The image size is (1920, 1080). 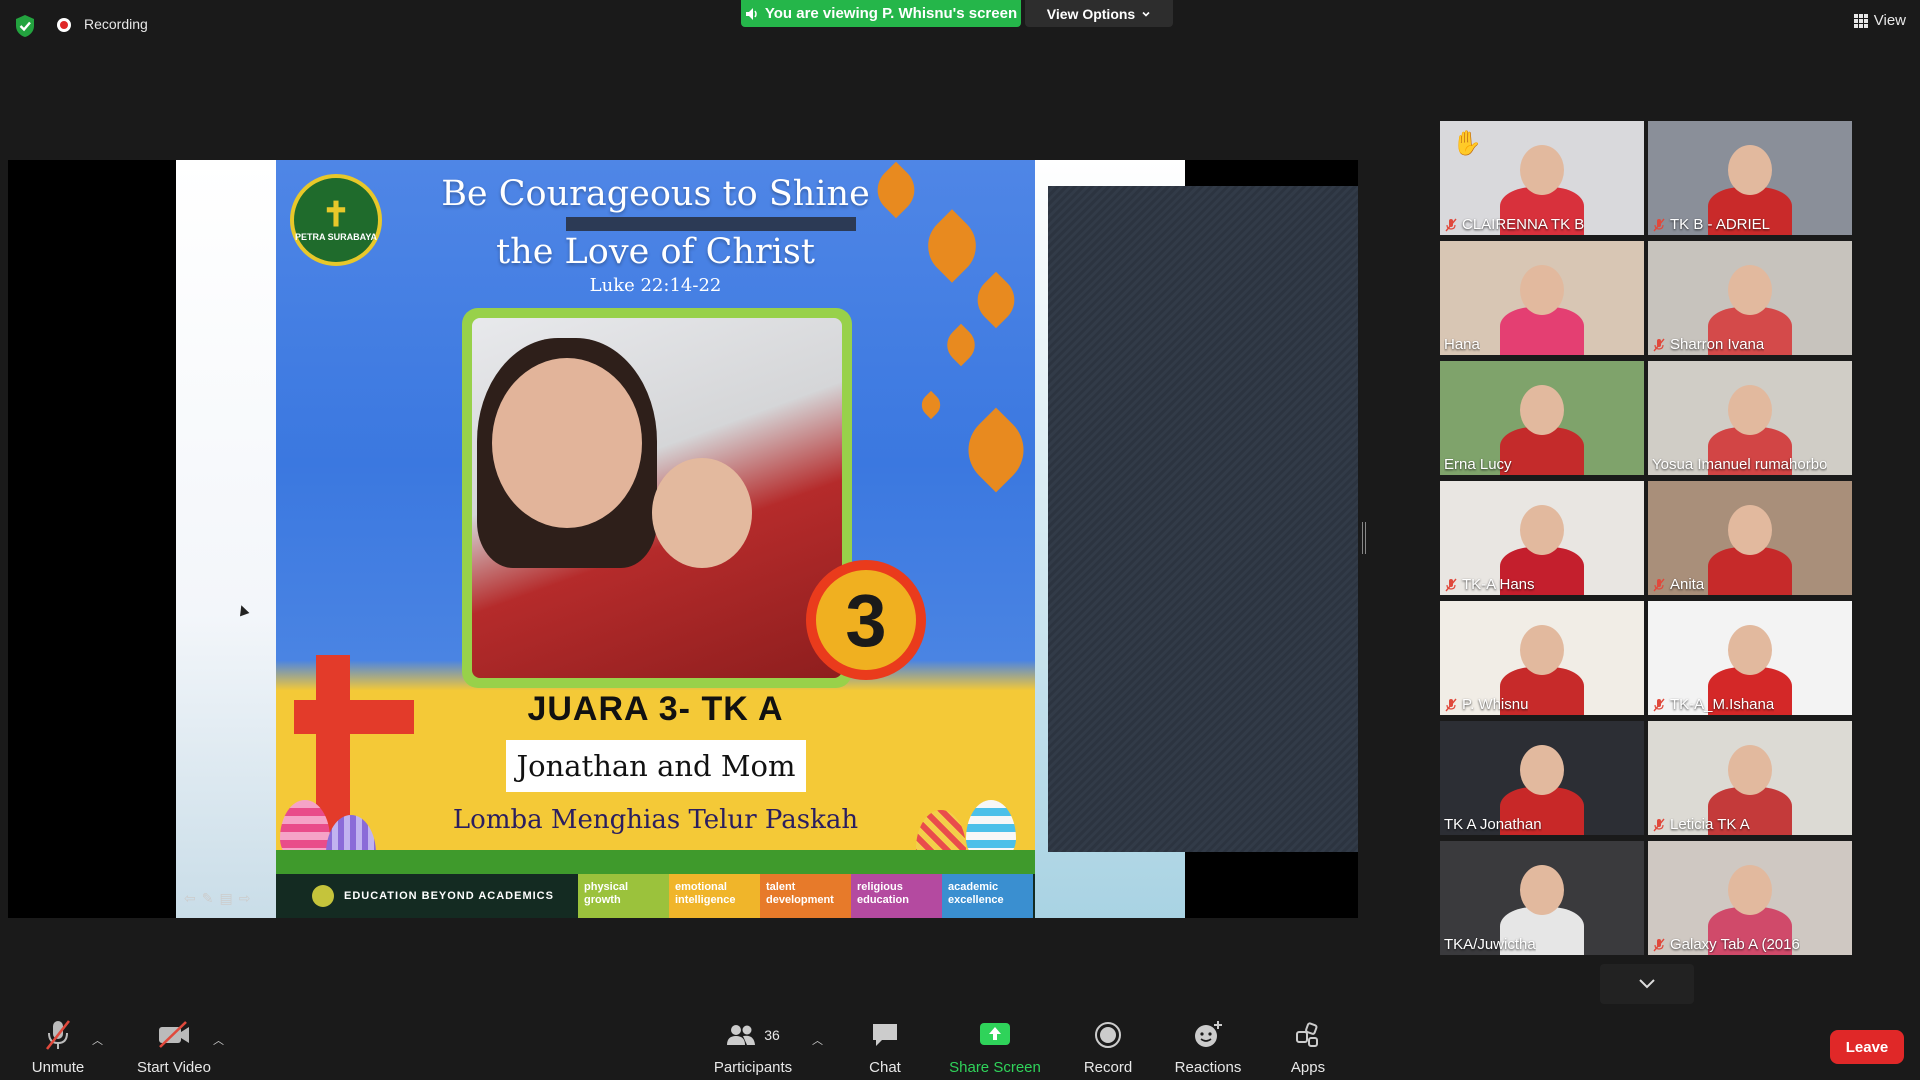 What do you see at coordinates (655, 252) in the screenshot?
I see `slide-title-line2: the Love of Christ` at bounding box center [655, 252].